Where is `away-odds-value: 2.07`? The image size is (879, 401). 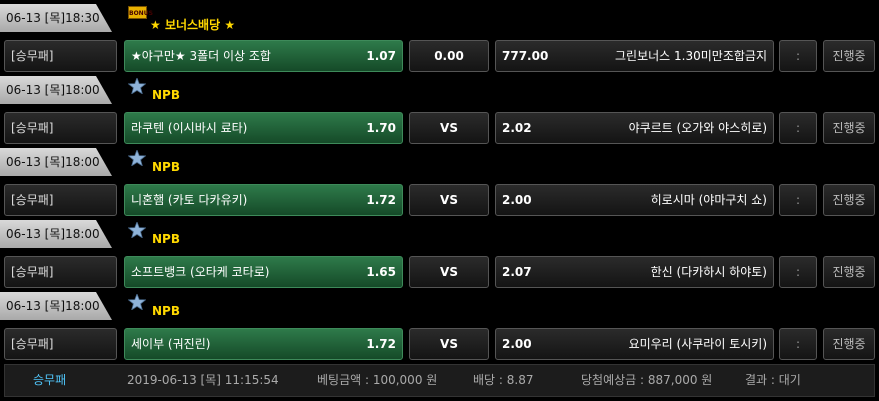
away-odds-value: 2.07 is located at coordinates (517, 272).